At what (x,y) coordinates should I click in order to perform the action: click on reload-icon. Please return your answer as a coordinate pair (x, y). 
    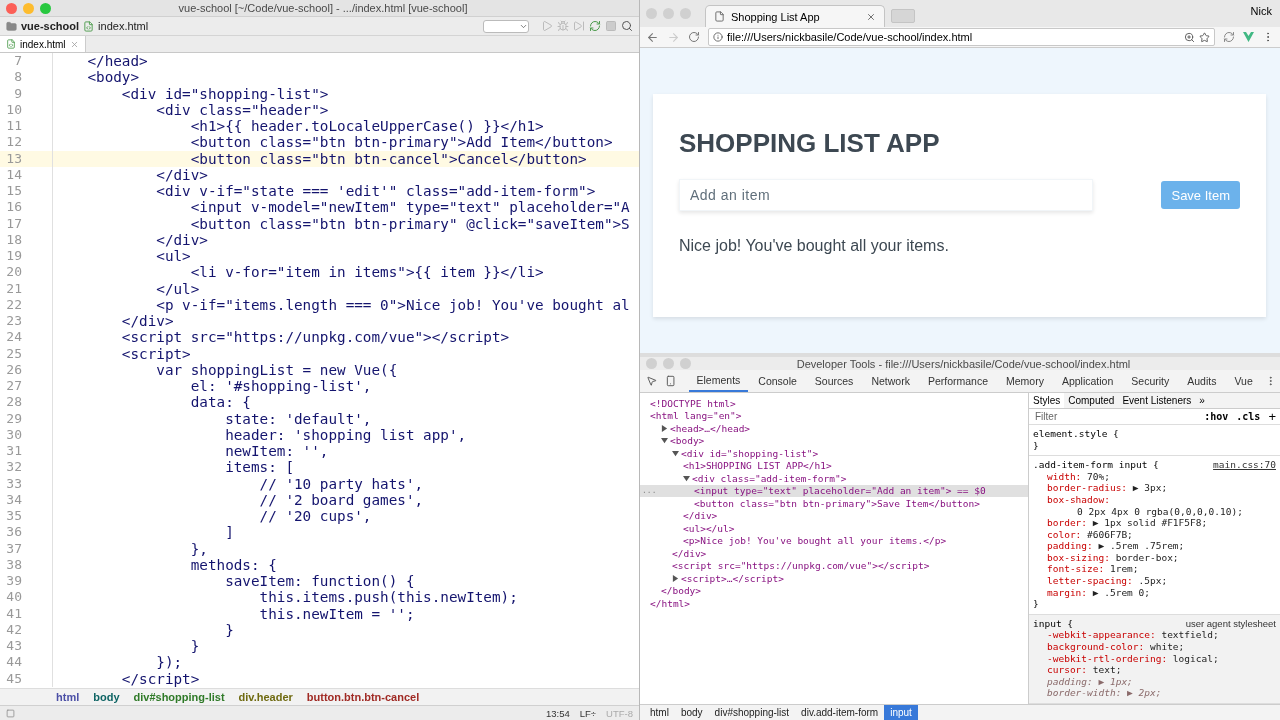
    Looking at the image, I should click on (694, 37).